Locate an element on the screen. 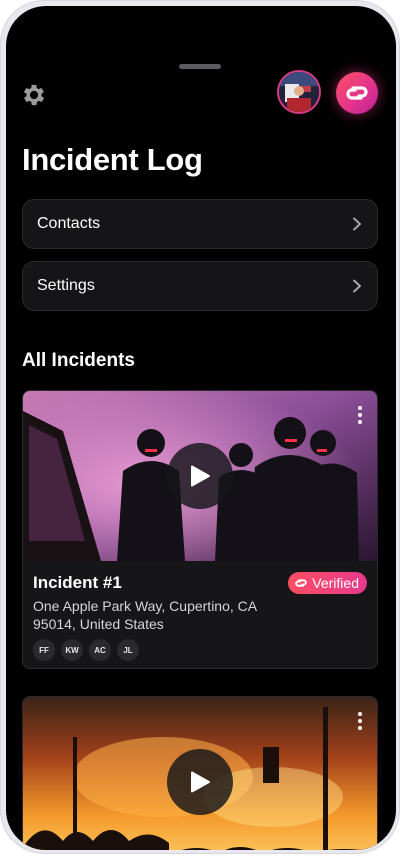 This screenshot has height=856, width=402. contacts-label: Contacts is located at coordinates (69, 223).